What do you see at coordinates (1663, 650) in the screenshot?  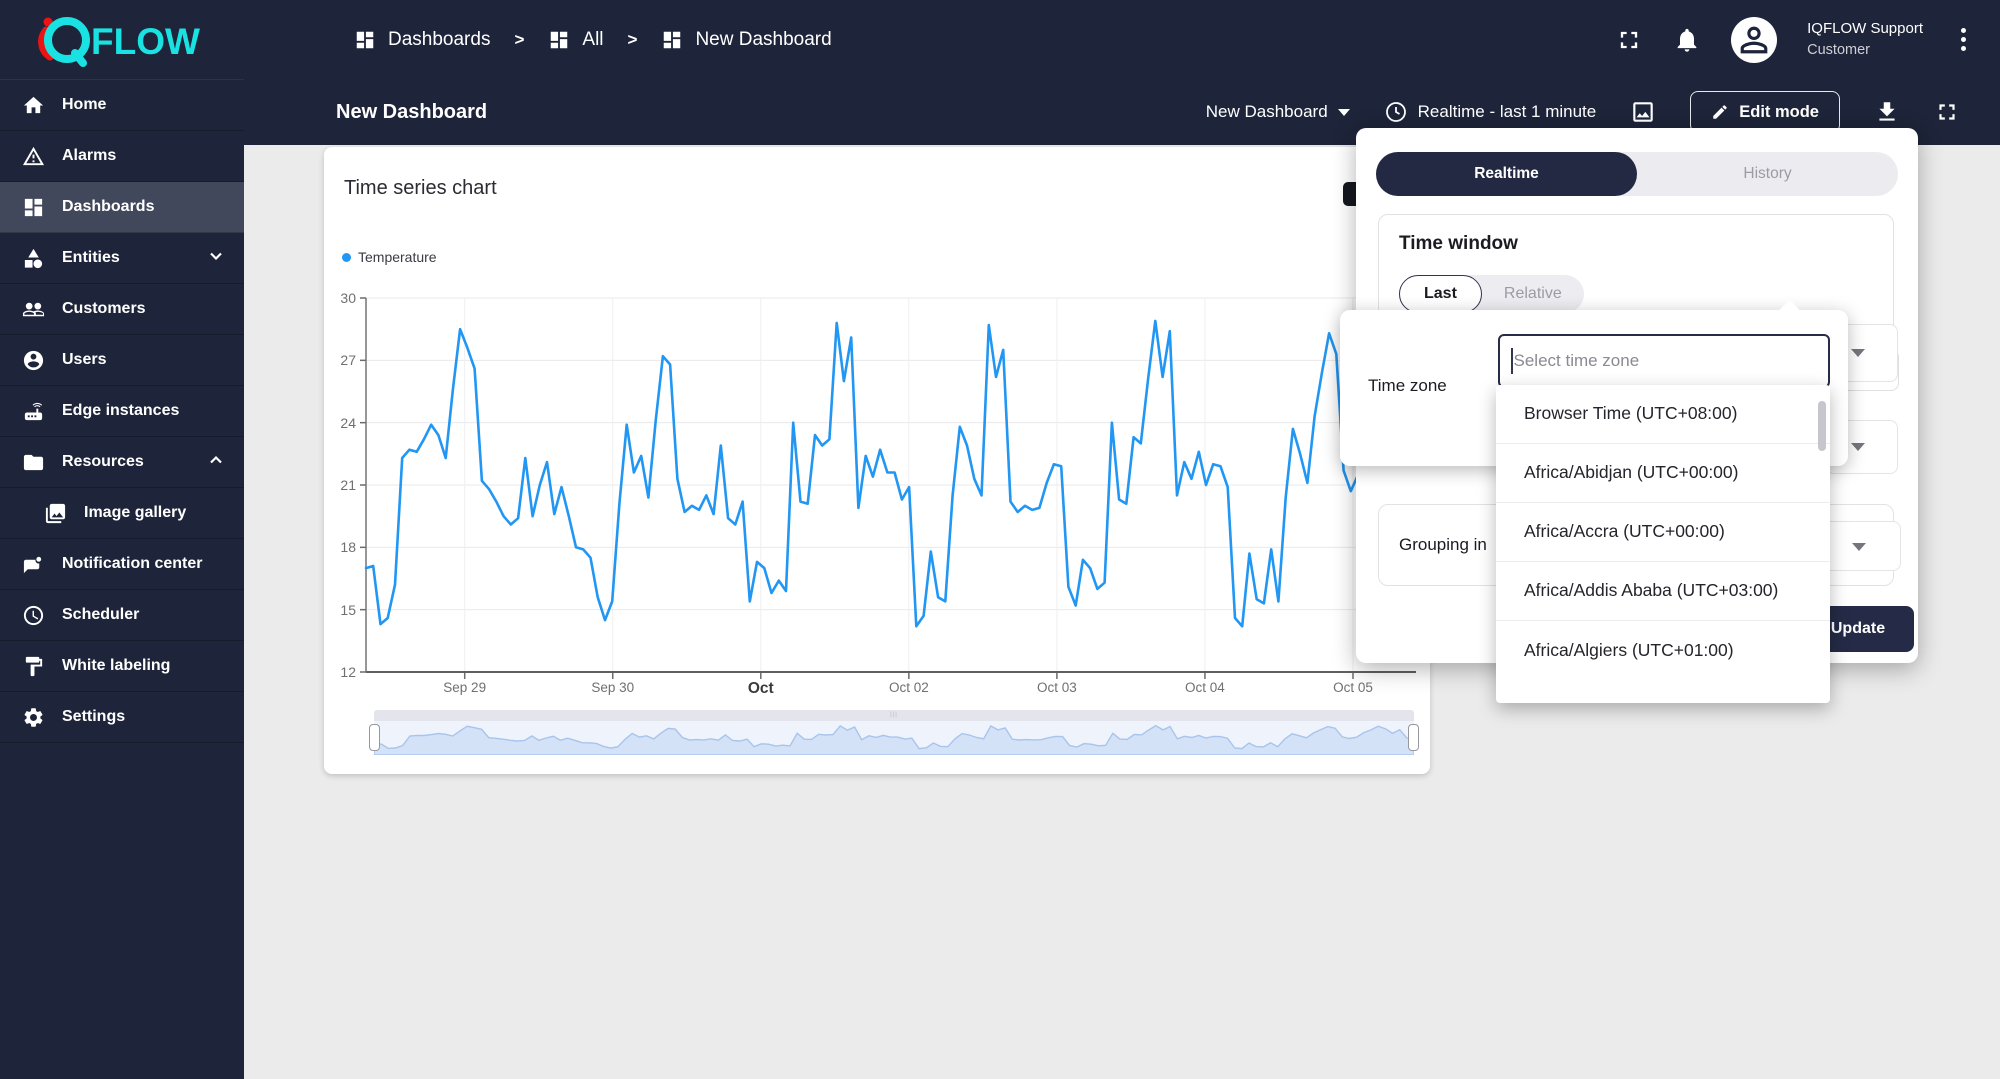 I see `timezone-option: Africa/Algiers (UTC+01:00)` at bounding box center [1663, 650].